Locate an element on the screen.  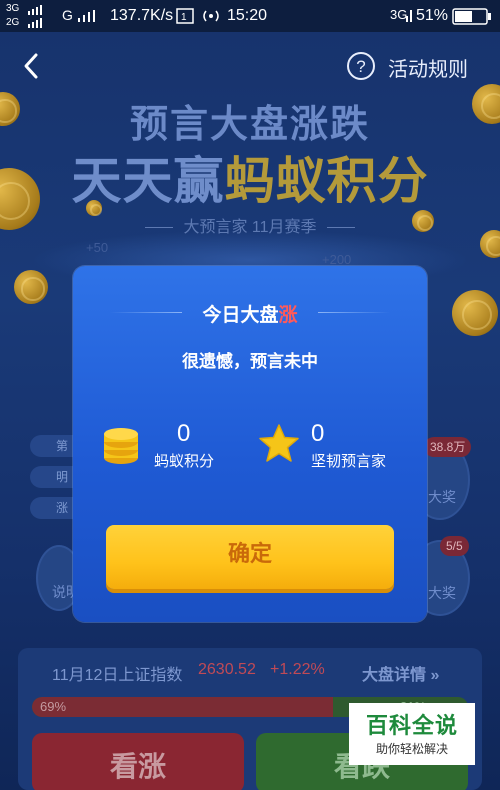
sim-card-icon: 1 is located at coordinates (185, 16).